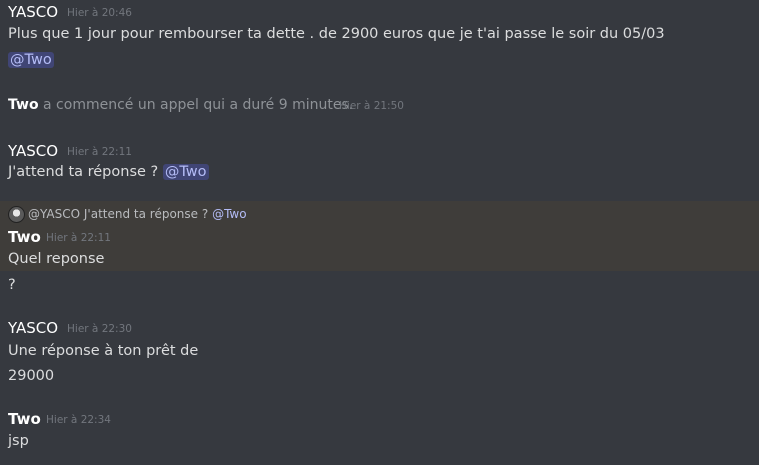 The width and height of the screenshot is (759, 465). I want to click on reply-reference: @YASCO J'attend ta réponse ? @Two, so click(137, 214).